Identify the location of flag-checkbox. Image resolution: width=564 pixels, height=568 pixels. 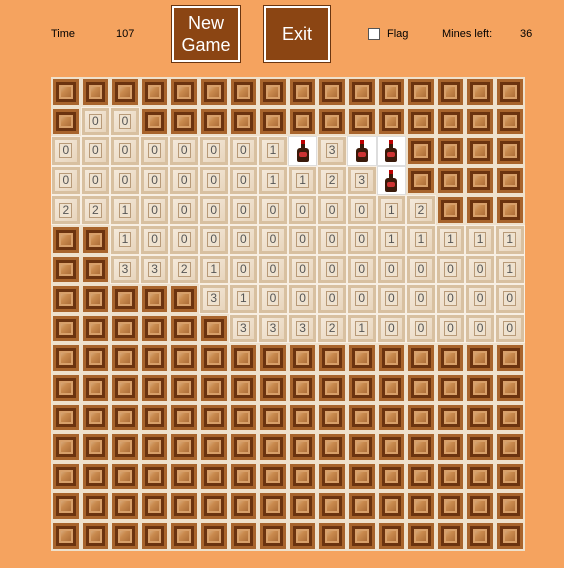
(374, 34).